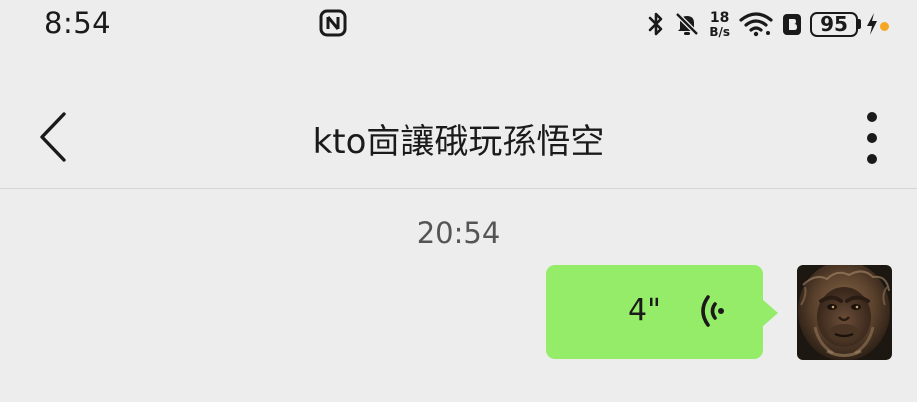 This screenshot has width=917, height=402. I want to click on bluetooth-icon, so click(656, 24).